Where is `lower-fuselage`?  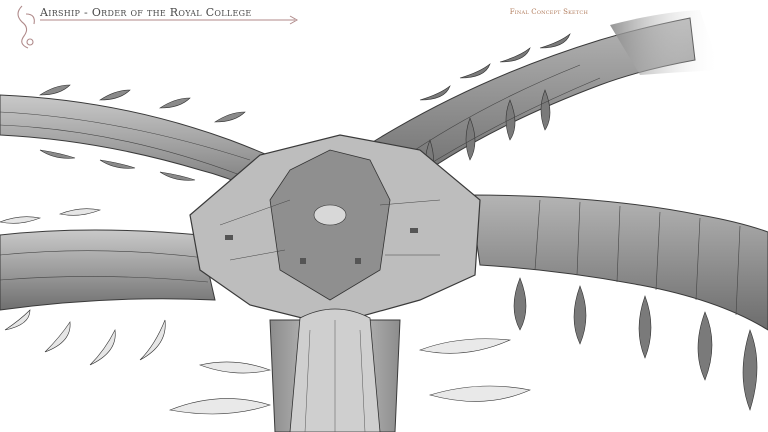
lower-fuselage is located at coordinates (349, 370).